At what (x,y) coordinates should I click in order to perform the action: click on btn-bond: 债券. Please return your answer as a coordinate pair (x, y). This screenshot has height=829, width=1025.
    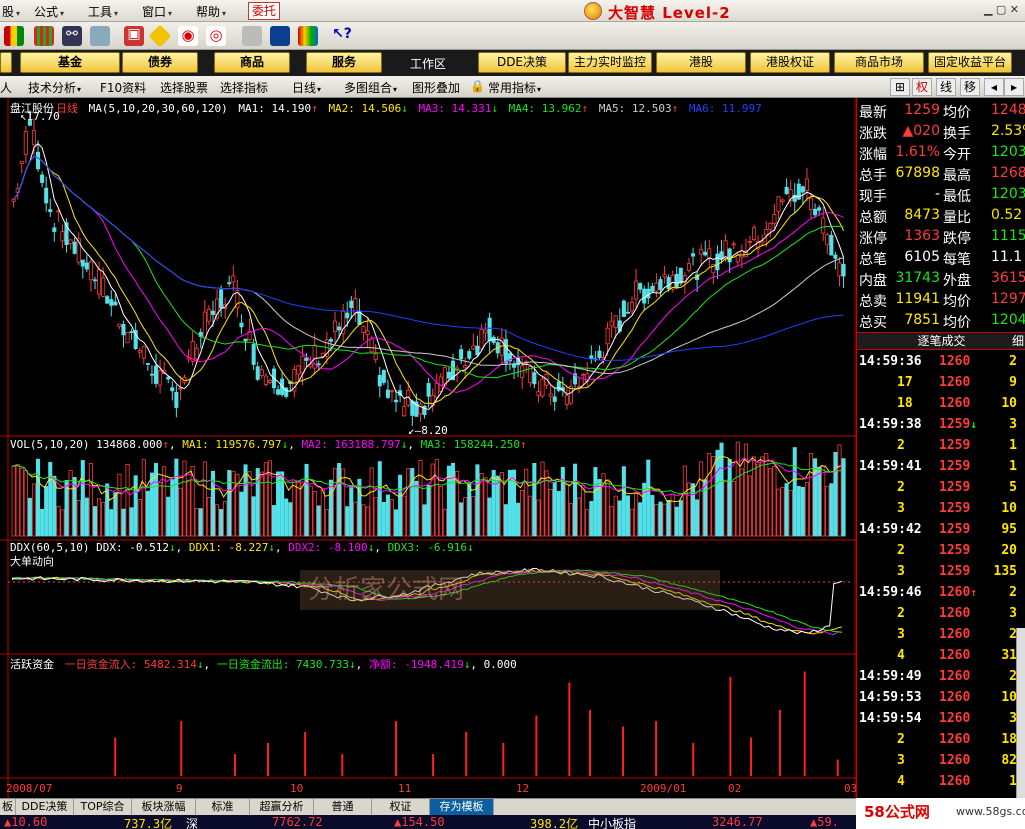
    Looking at the image, I should click on (160, 62).